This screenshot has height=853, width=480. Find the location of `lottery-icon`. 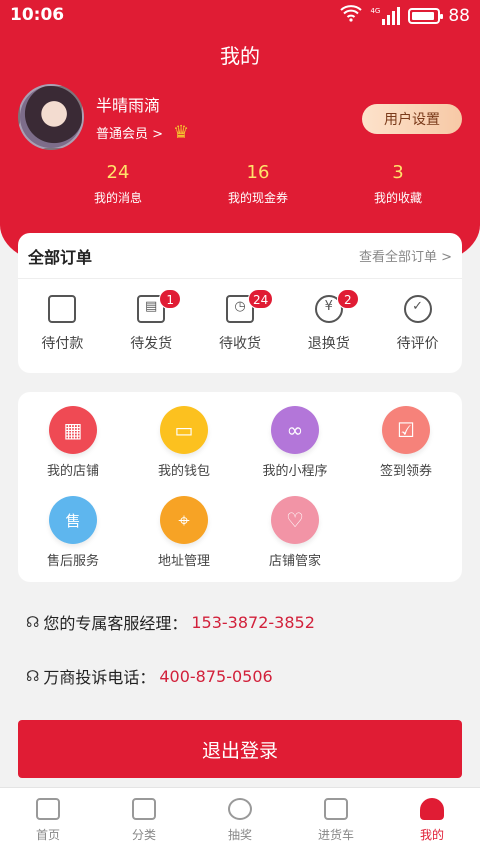

lottery-icon is located at coordinates (240, 809).